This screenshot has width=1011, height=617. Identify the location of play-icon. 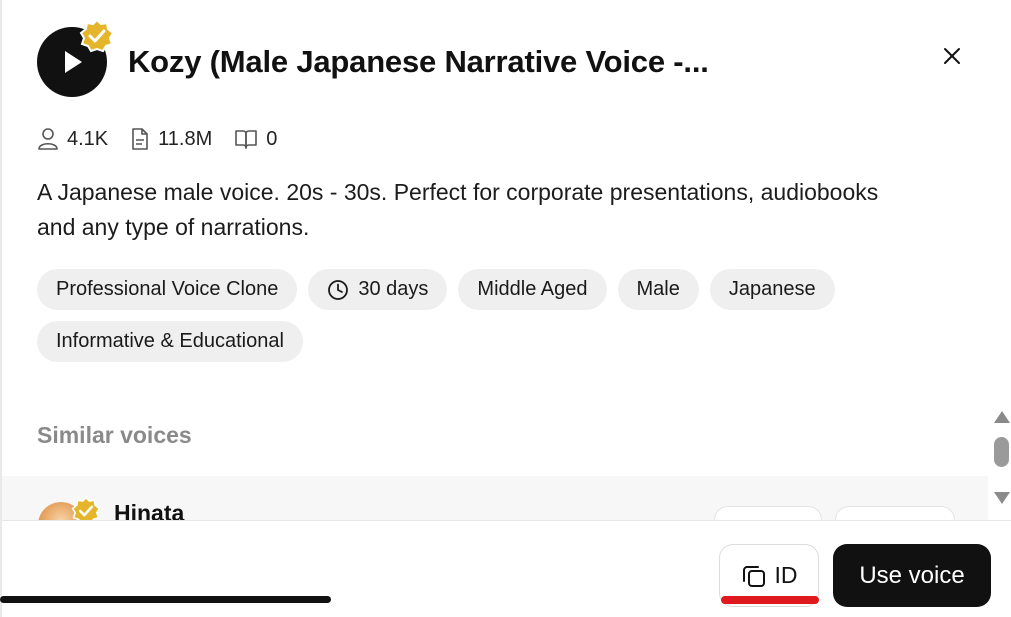
(73, 62).